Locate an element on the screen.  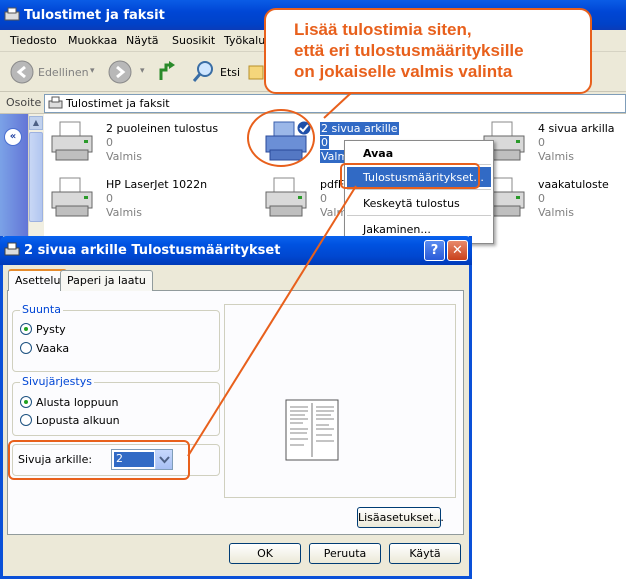
callout-line: että eri tulostusmäärityksille is located at coordinates (409, 50).